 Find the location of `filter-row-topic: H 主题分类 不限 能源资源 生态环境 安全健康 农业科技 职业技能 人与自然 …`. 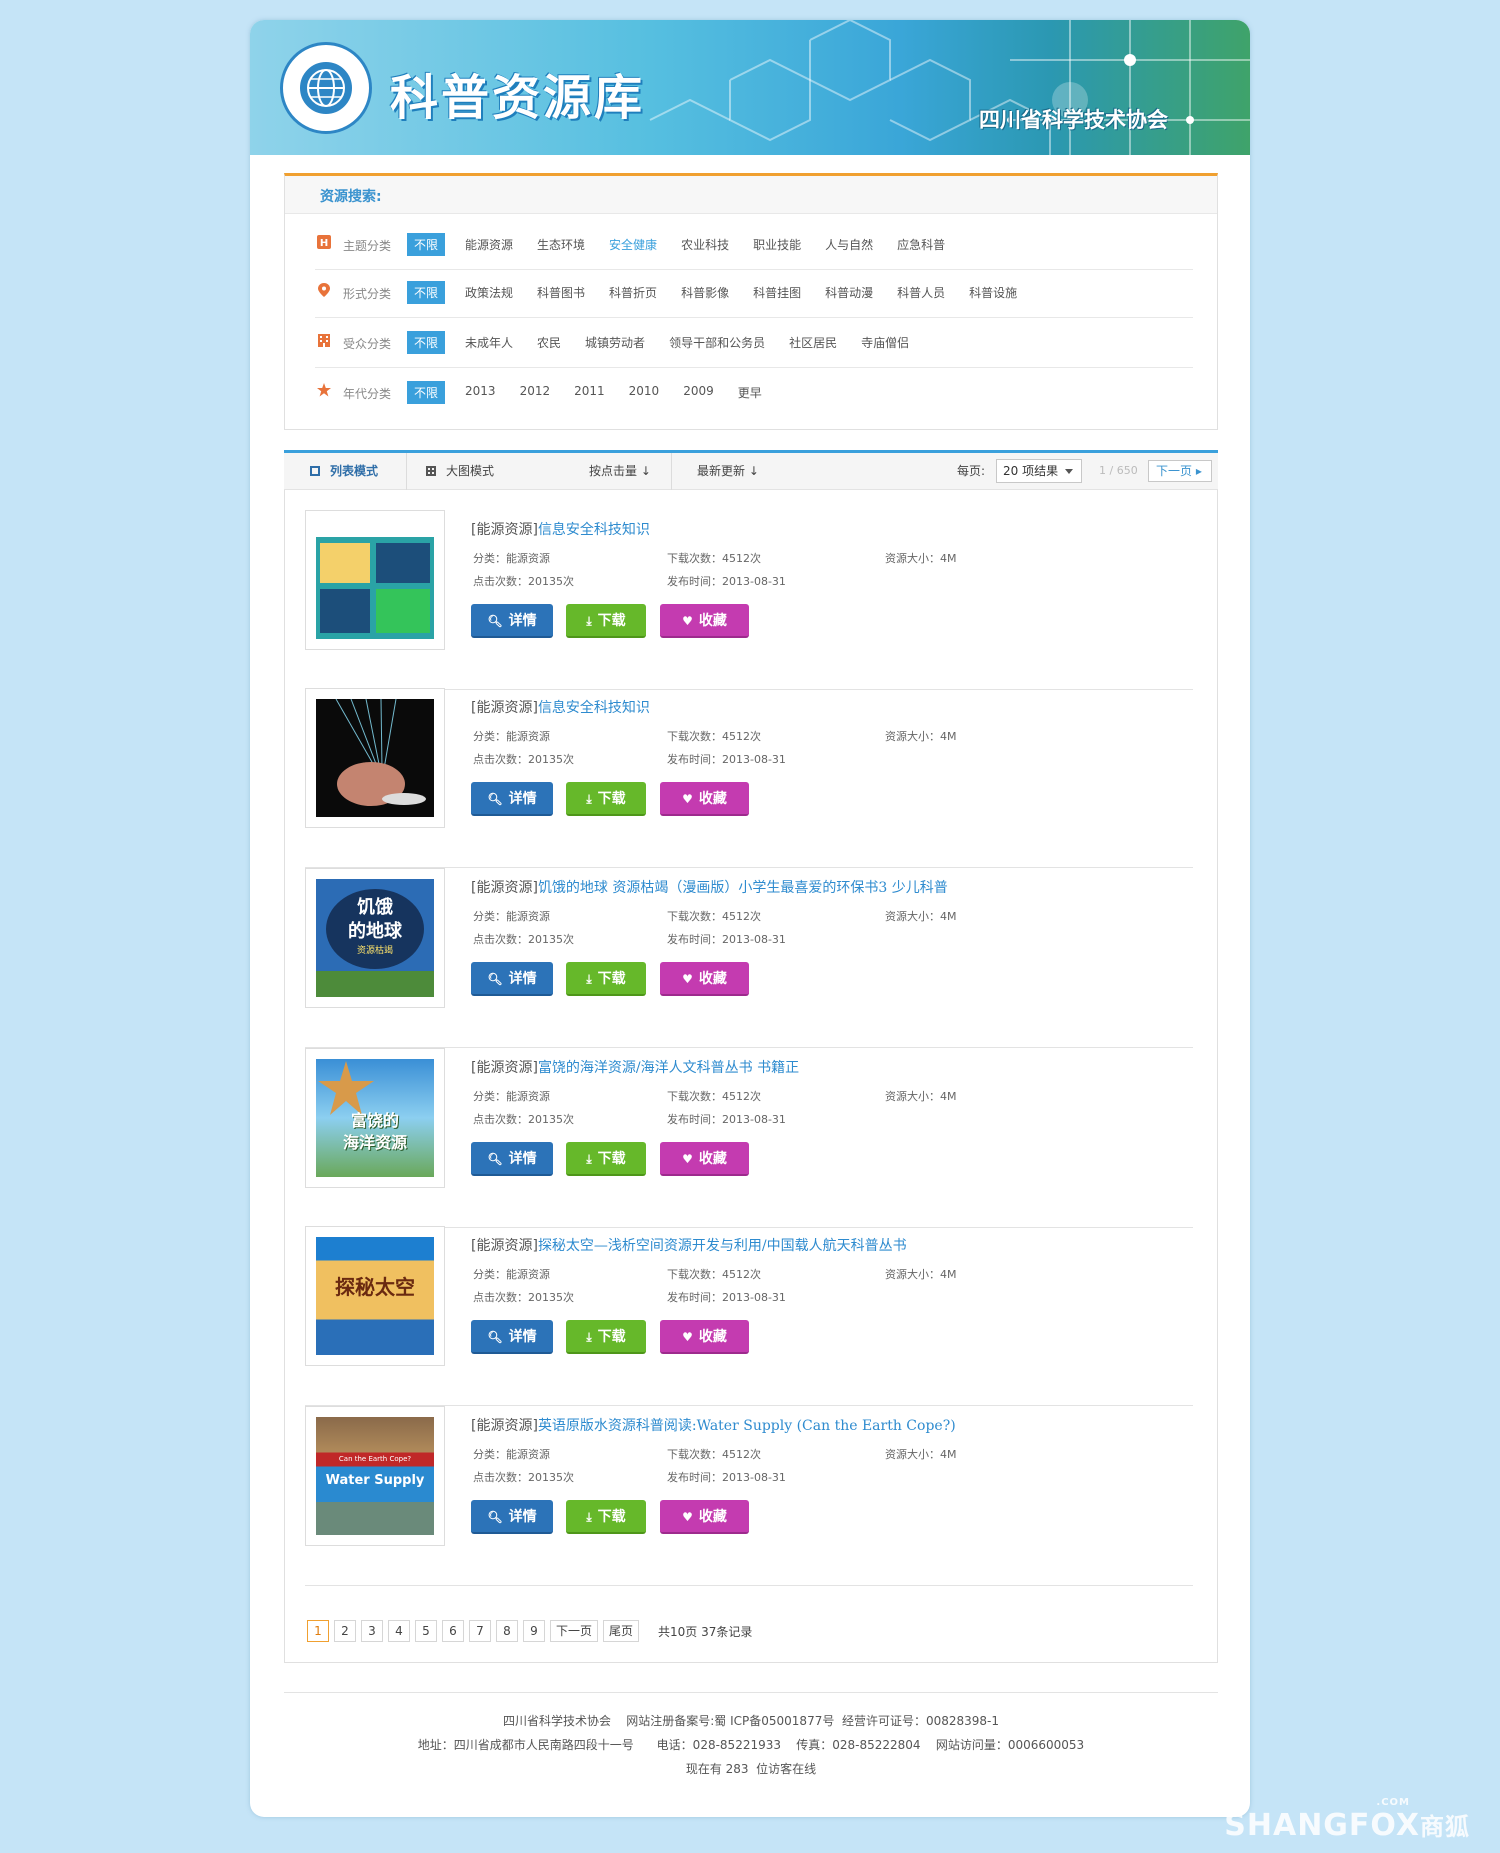

filter-row-topic: H 主题分类 不限 能源资源 生态环境 安全健康 农业科技 职业技能 人与自然 … is located at coordinates (754, 245).